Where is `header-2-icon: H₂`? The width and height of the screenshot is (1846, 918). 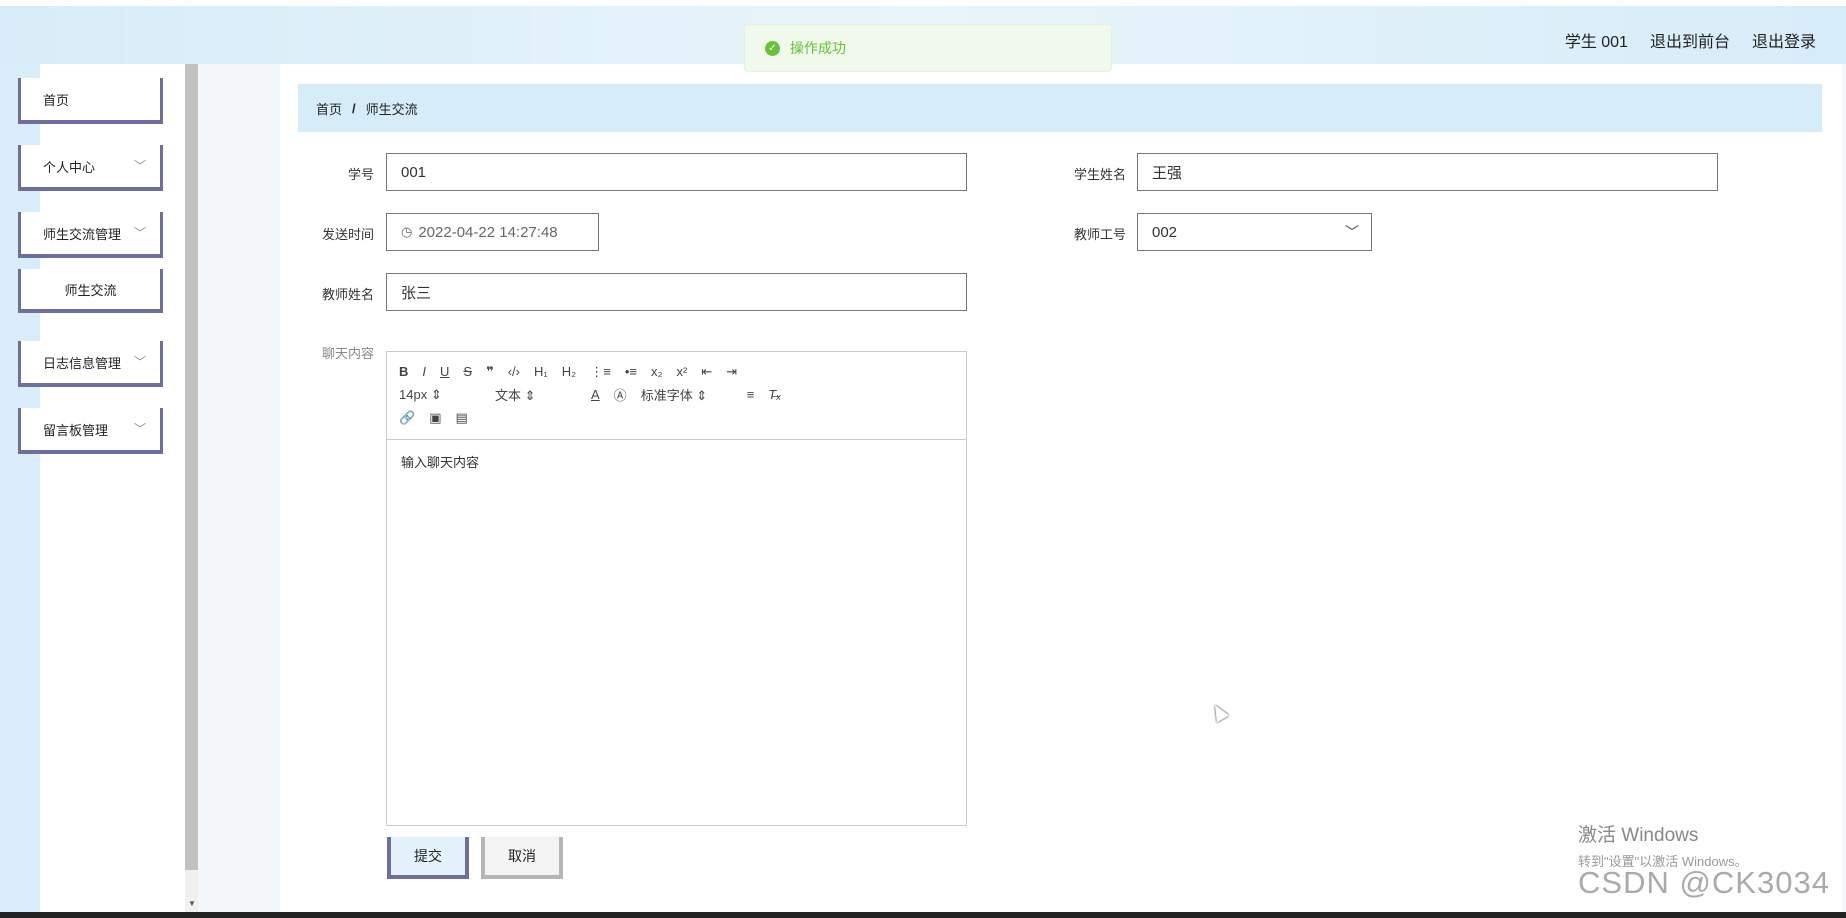 header-2-icon: H₂ is located at coordinates (569, 371).